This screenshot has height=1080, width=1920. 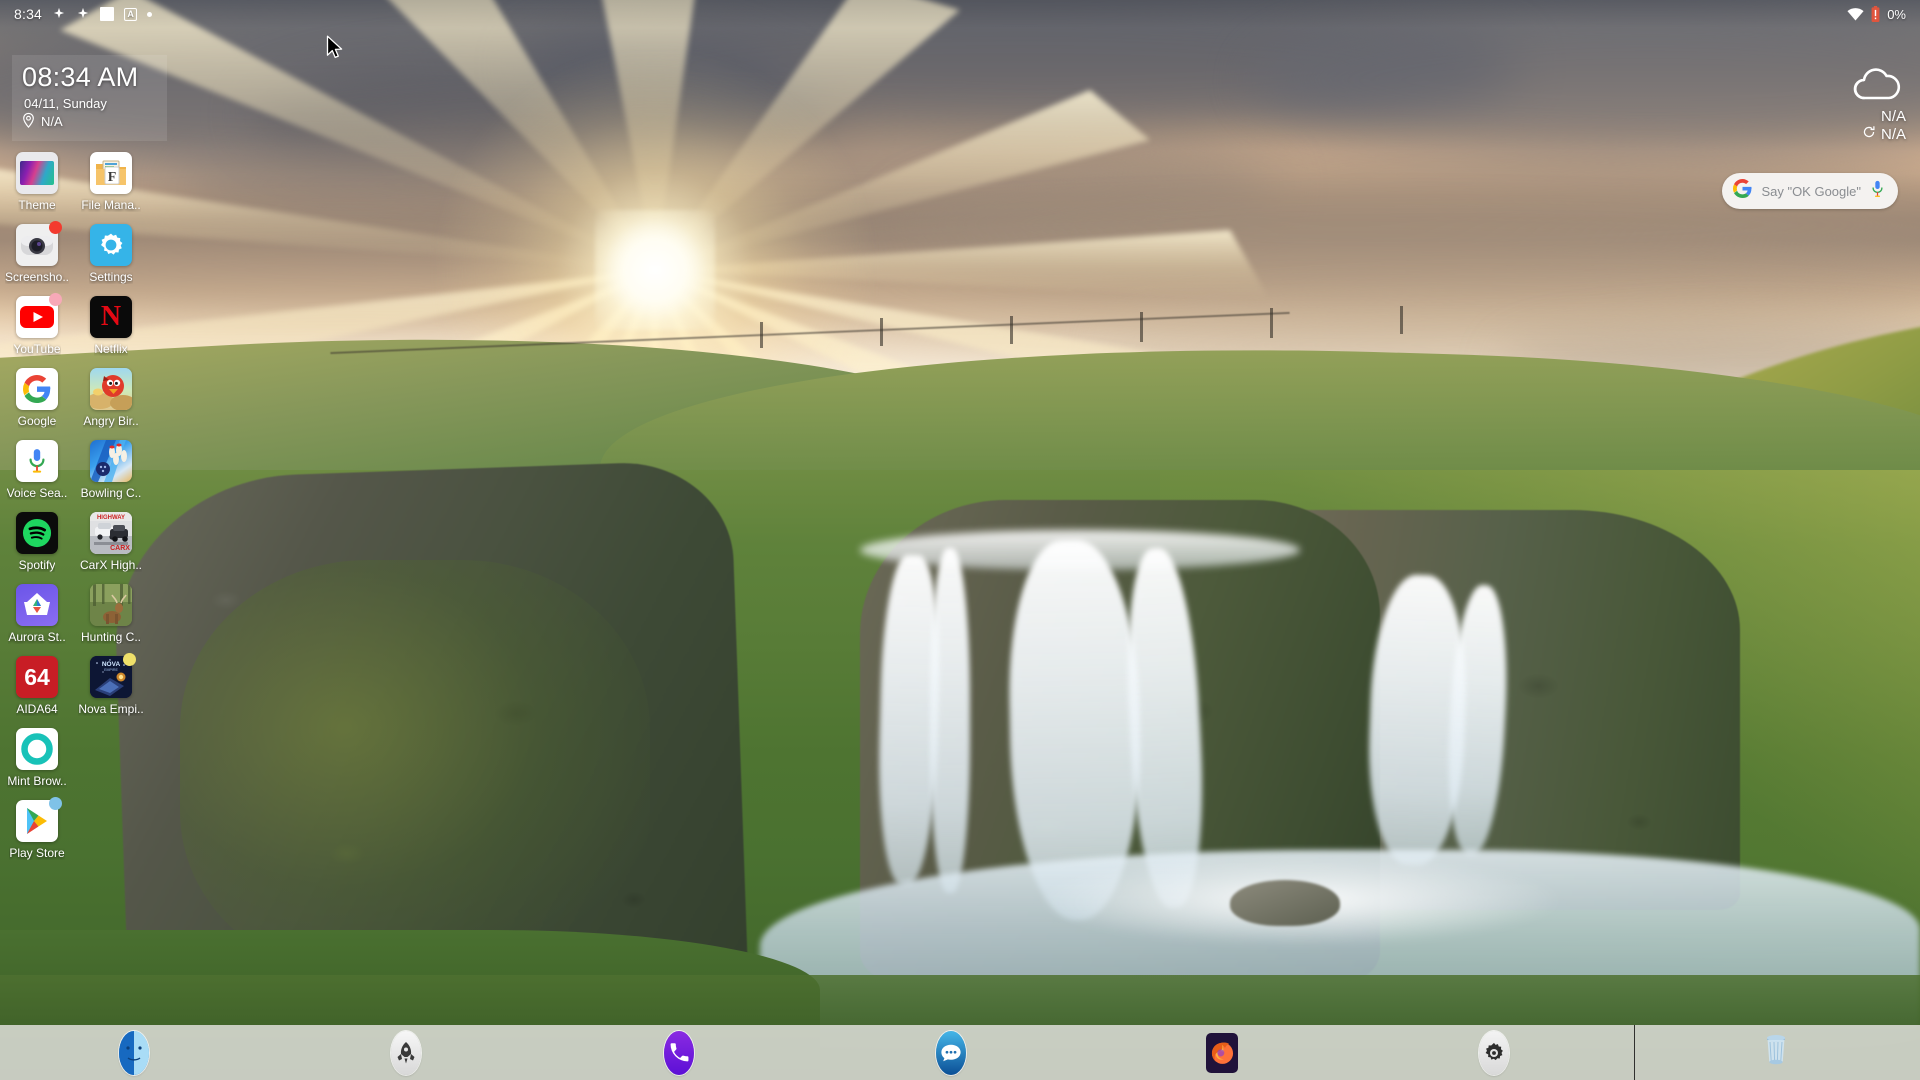 What do you see at coordinates (37, 252) in the screenshot?
I see `app-icon-screenshot: Screensho..` at bounding box center [37, 252].